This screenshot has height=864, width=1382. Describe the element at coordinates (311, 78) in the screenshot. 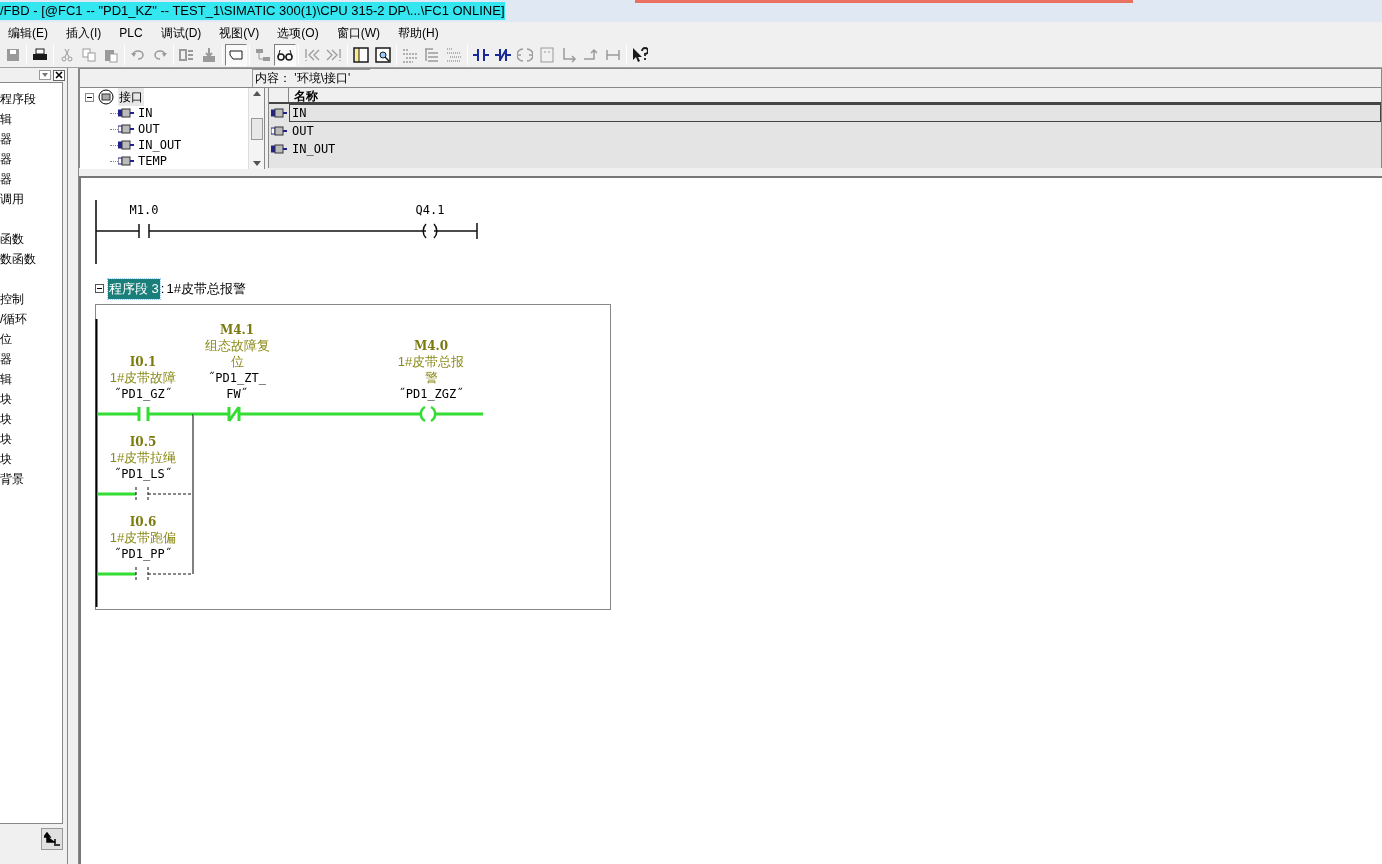

I see `content-path: 内容： '环境\接口'` at that location.